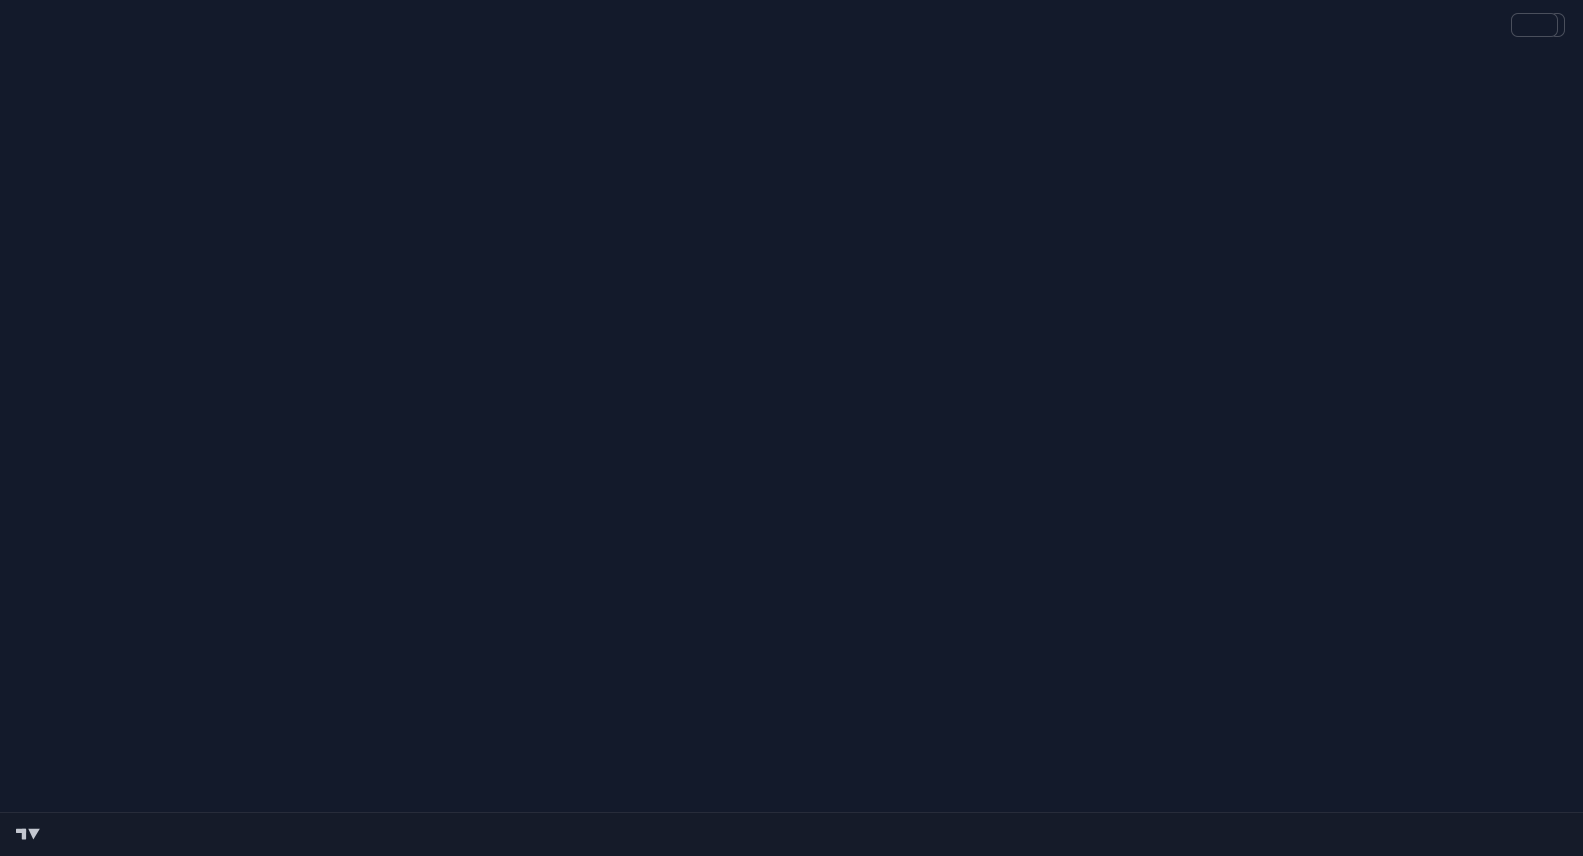  What do you see at coordinates (1530, 394) in the screenshot?
I see `price-axis` at bounding box center [1530, 394].